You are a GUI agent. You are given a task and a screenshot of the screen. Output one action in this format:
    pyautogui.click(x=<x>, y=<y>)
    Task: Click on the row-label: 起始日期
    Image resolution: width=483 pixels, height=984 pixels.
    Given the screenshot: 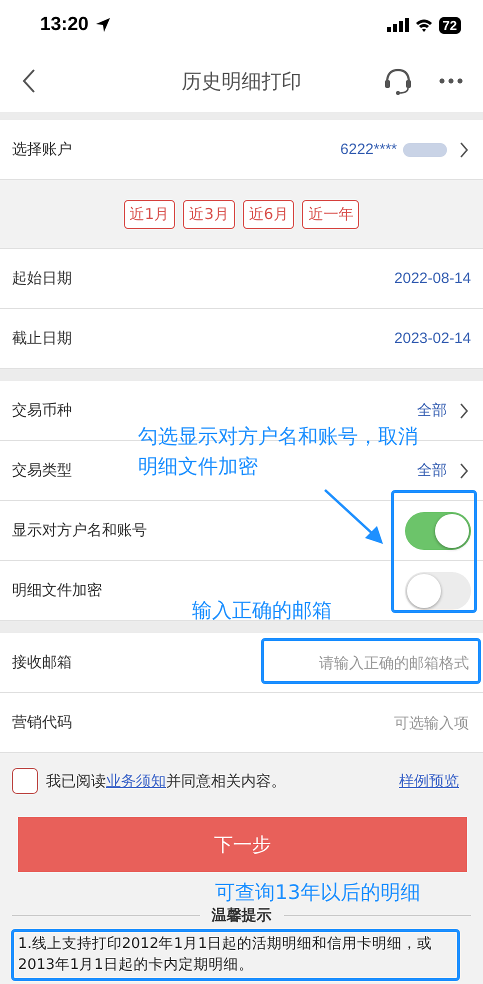 What is the action you would take?
    pyautogui.click(x=42, y=278)
    